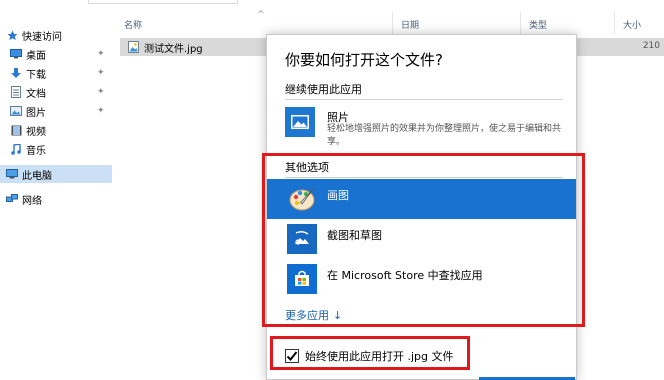 This screenshot has height=380, width=664. I want to click on network-icon, so click(12, 199).